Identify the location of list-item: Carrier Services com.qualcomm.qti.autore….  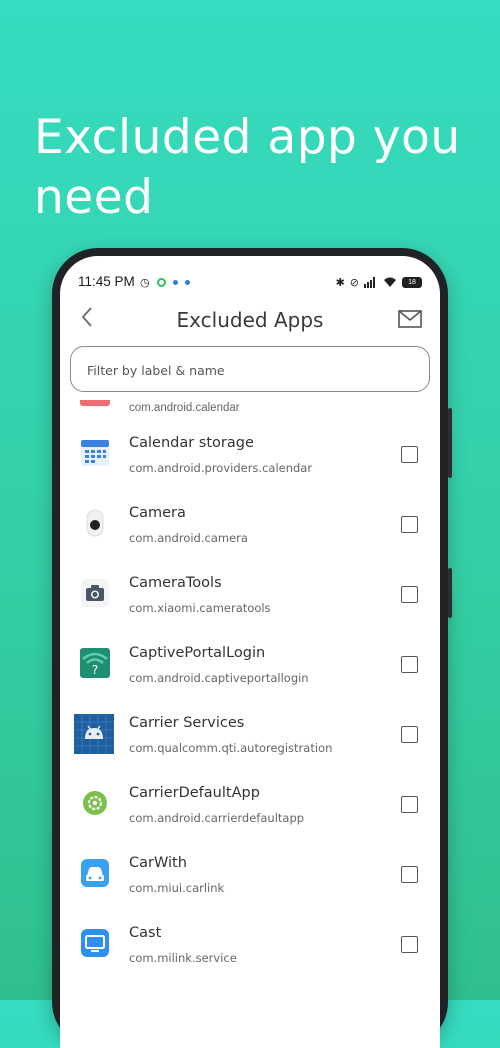
(250, 736).